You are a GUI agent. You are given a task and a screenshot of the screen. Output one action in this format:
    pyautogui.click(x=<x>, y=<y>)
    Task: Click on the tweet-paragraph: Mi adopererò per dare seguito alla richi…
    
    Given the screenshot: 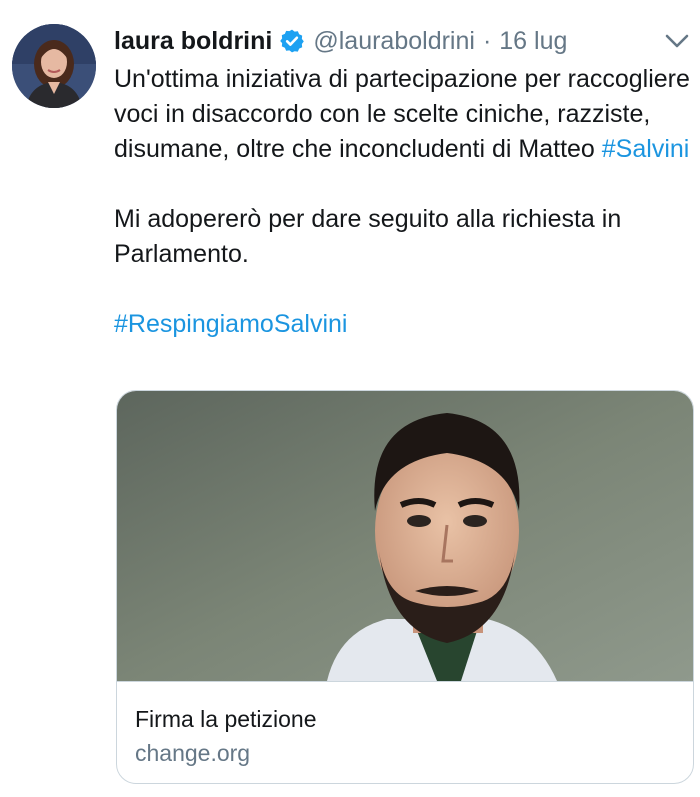 What is the action you would take?
    pyautogui.click(x=404, y=237)
    